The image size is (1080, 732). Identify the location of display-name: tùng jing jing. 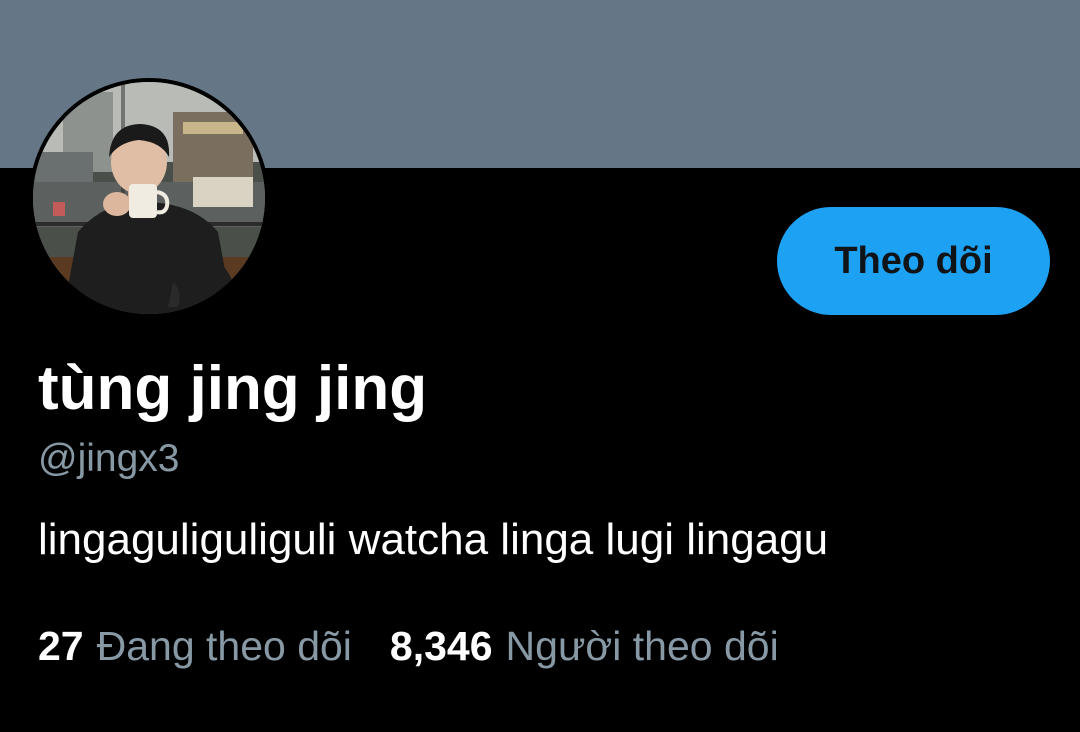
(233, 388).